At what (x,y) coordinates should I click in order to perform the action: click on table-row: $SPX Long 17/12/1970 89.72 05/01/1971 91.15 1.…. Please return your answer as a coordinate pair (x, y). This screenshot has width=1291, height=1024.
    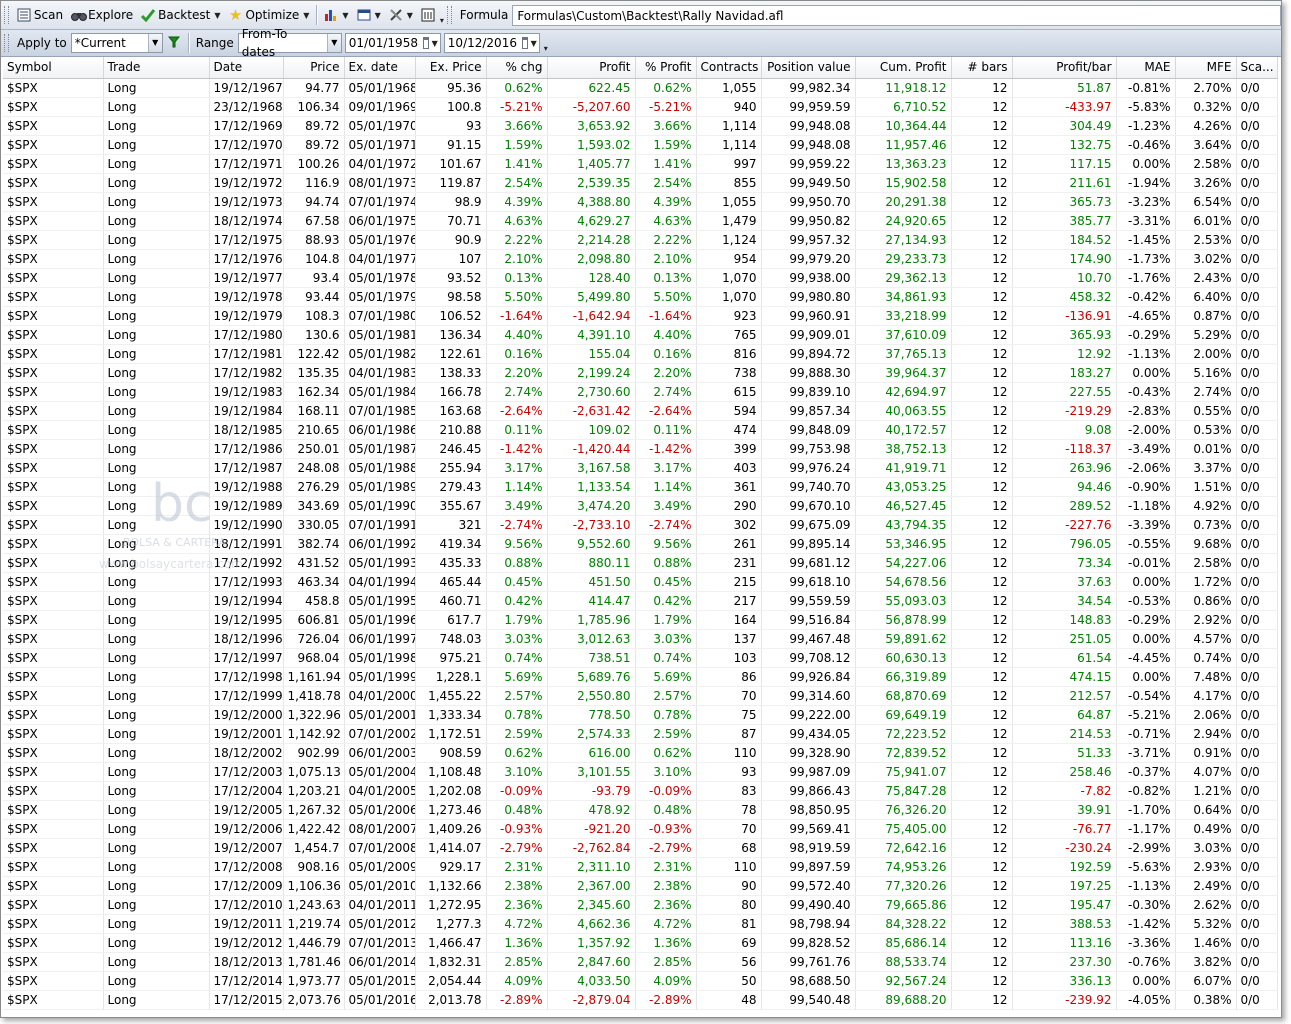
    Looking at the image, I should click on (640, 145).